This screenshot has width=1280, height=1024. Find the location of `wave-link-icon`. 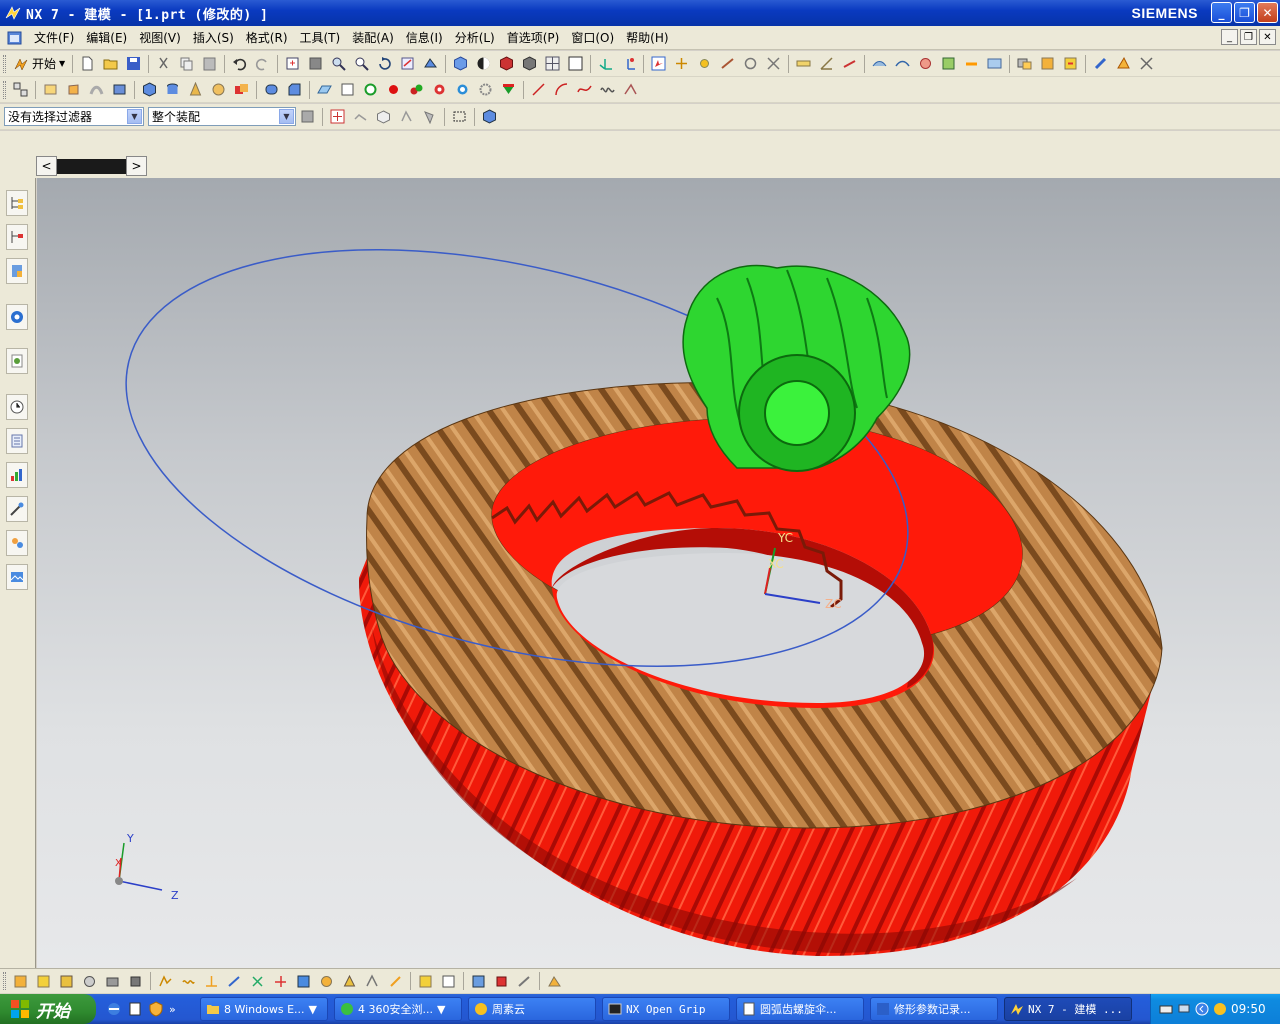

wave-link-icon is located at coordinates (188, 981).